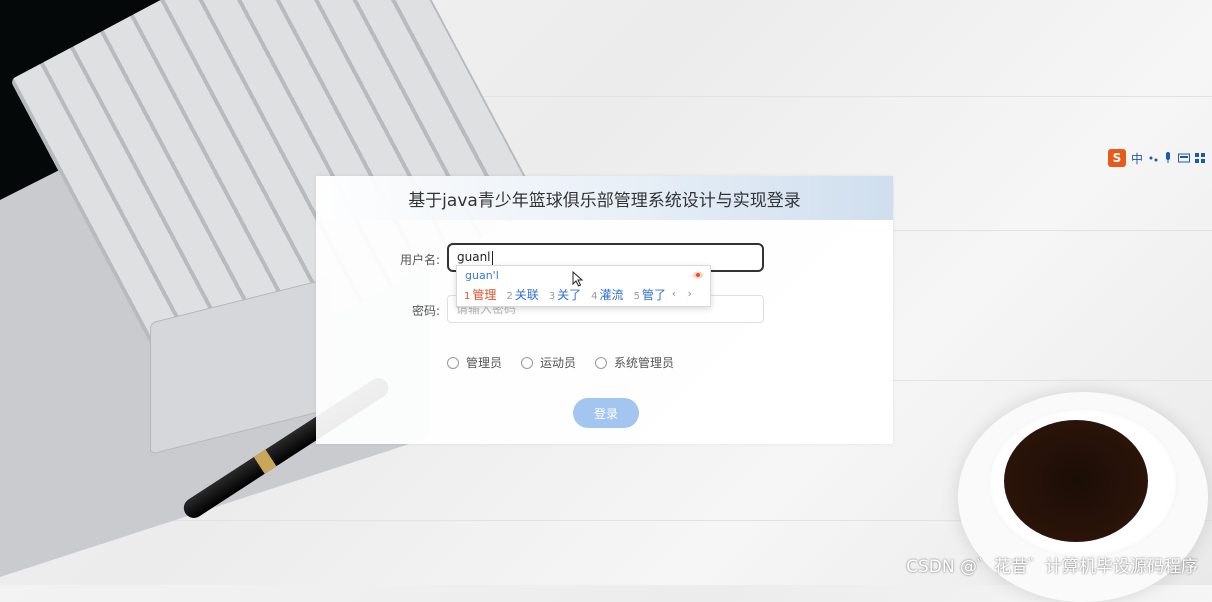 This screenshot has height=602, width=1212. I want to click on coffee, so click(1076, 481).